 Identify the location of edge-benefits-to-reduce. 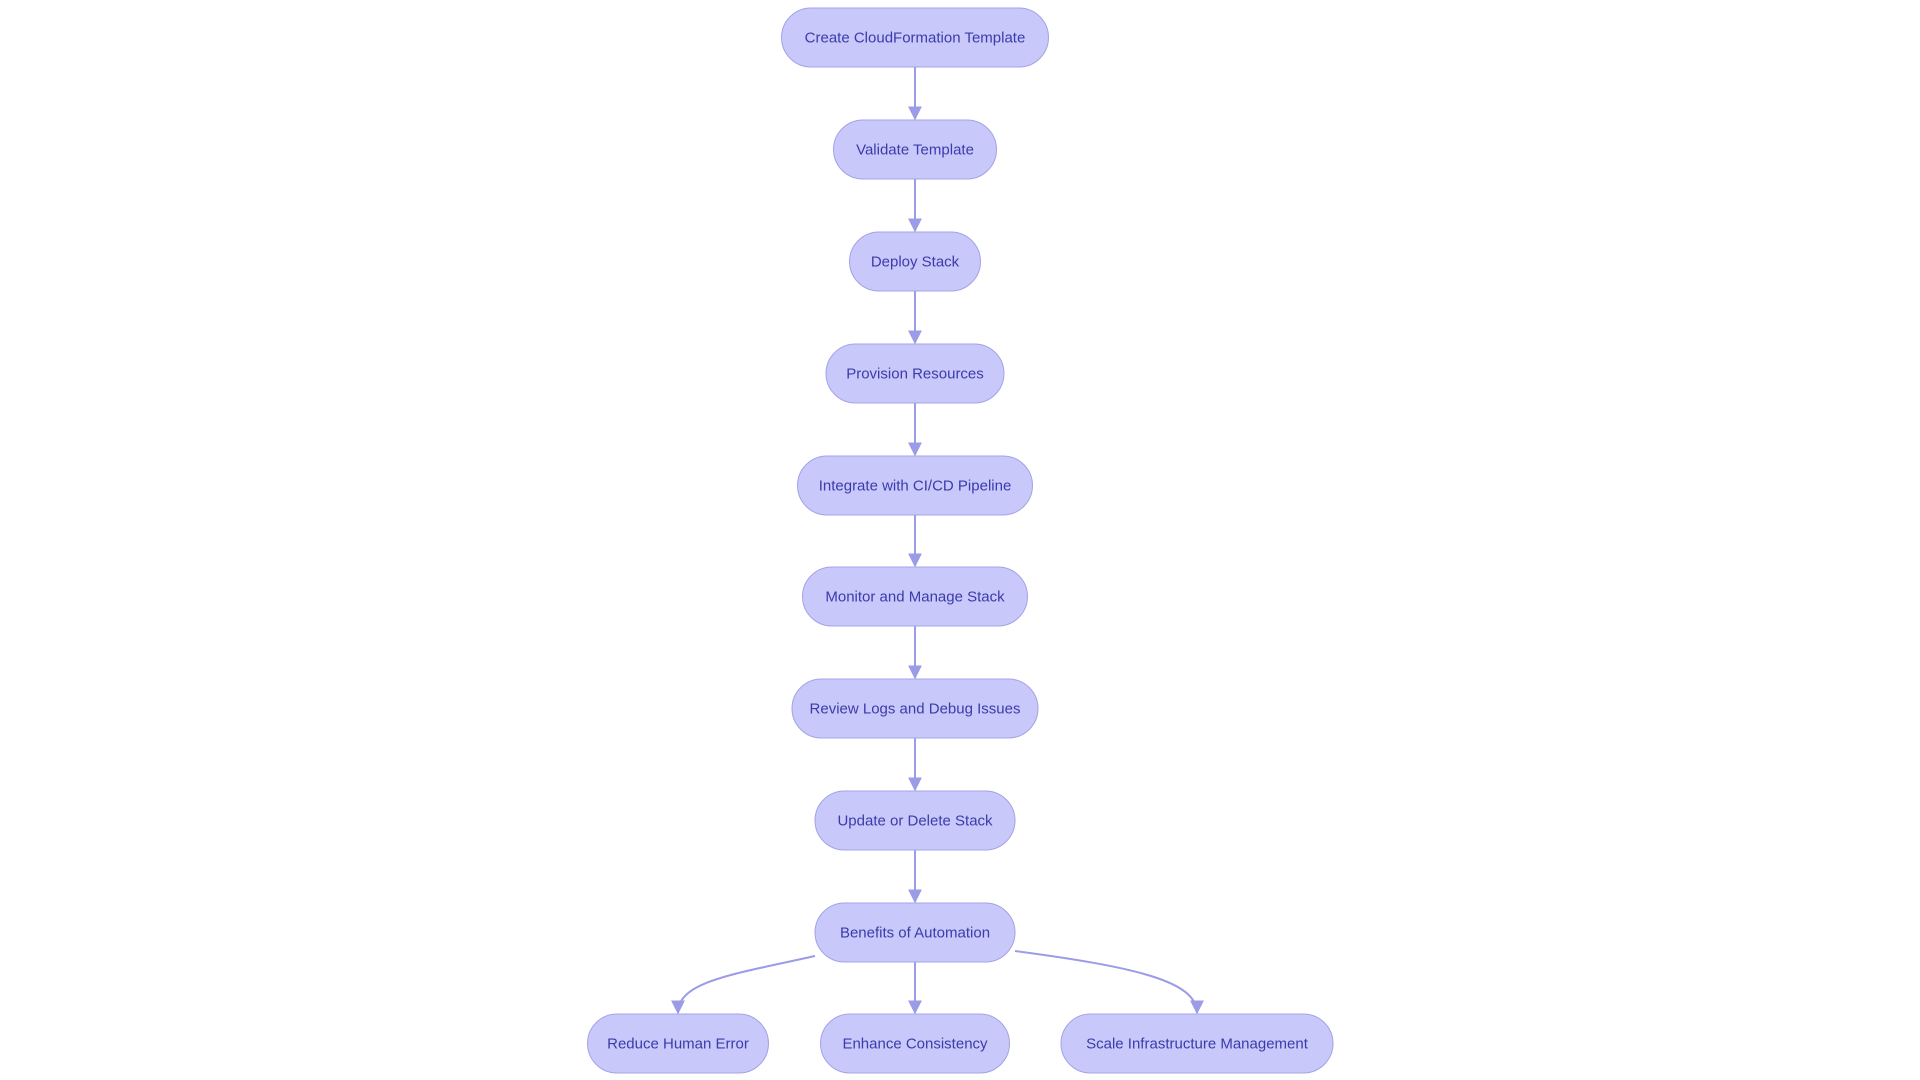
(743, 985).